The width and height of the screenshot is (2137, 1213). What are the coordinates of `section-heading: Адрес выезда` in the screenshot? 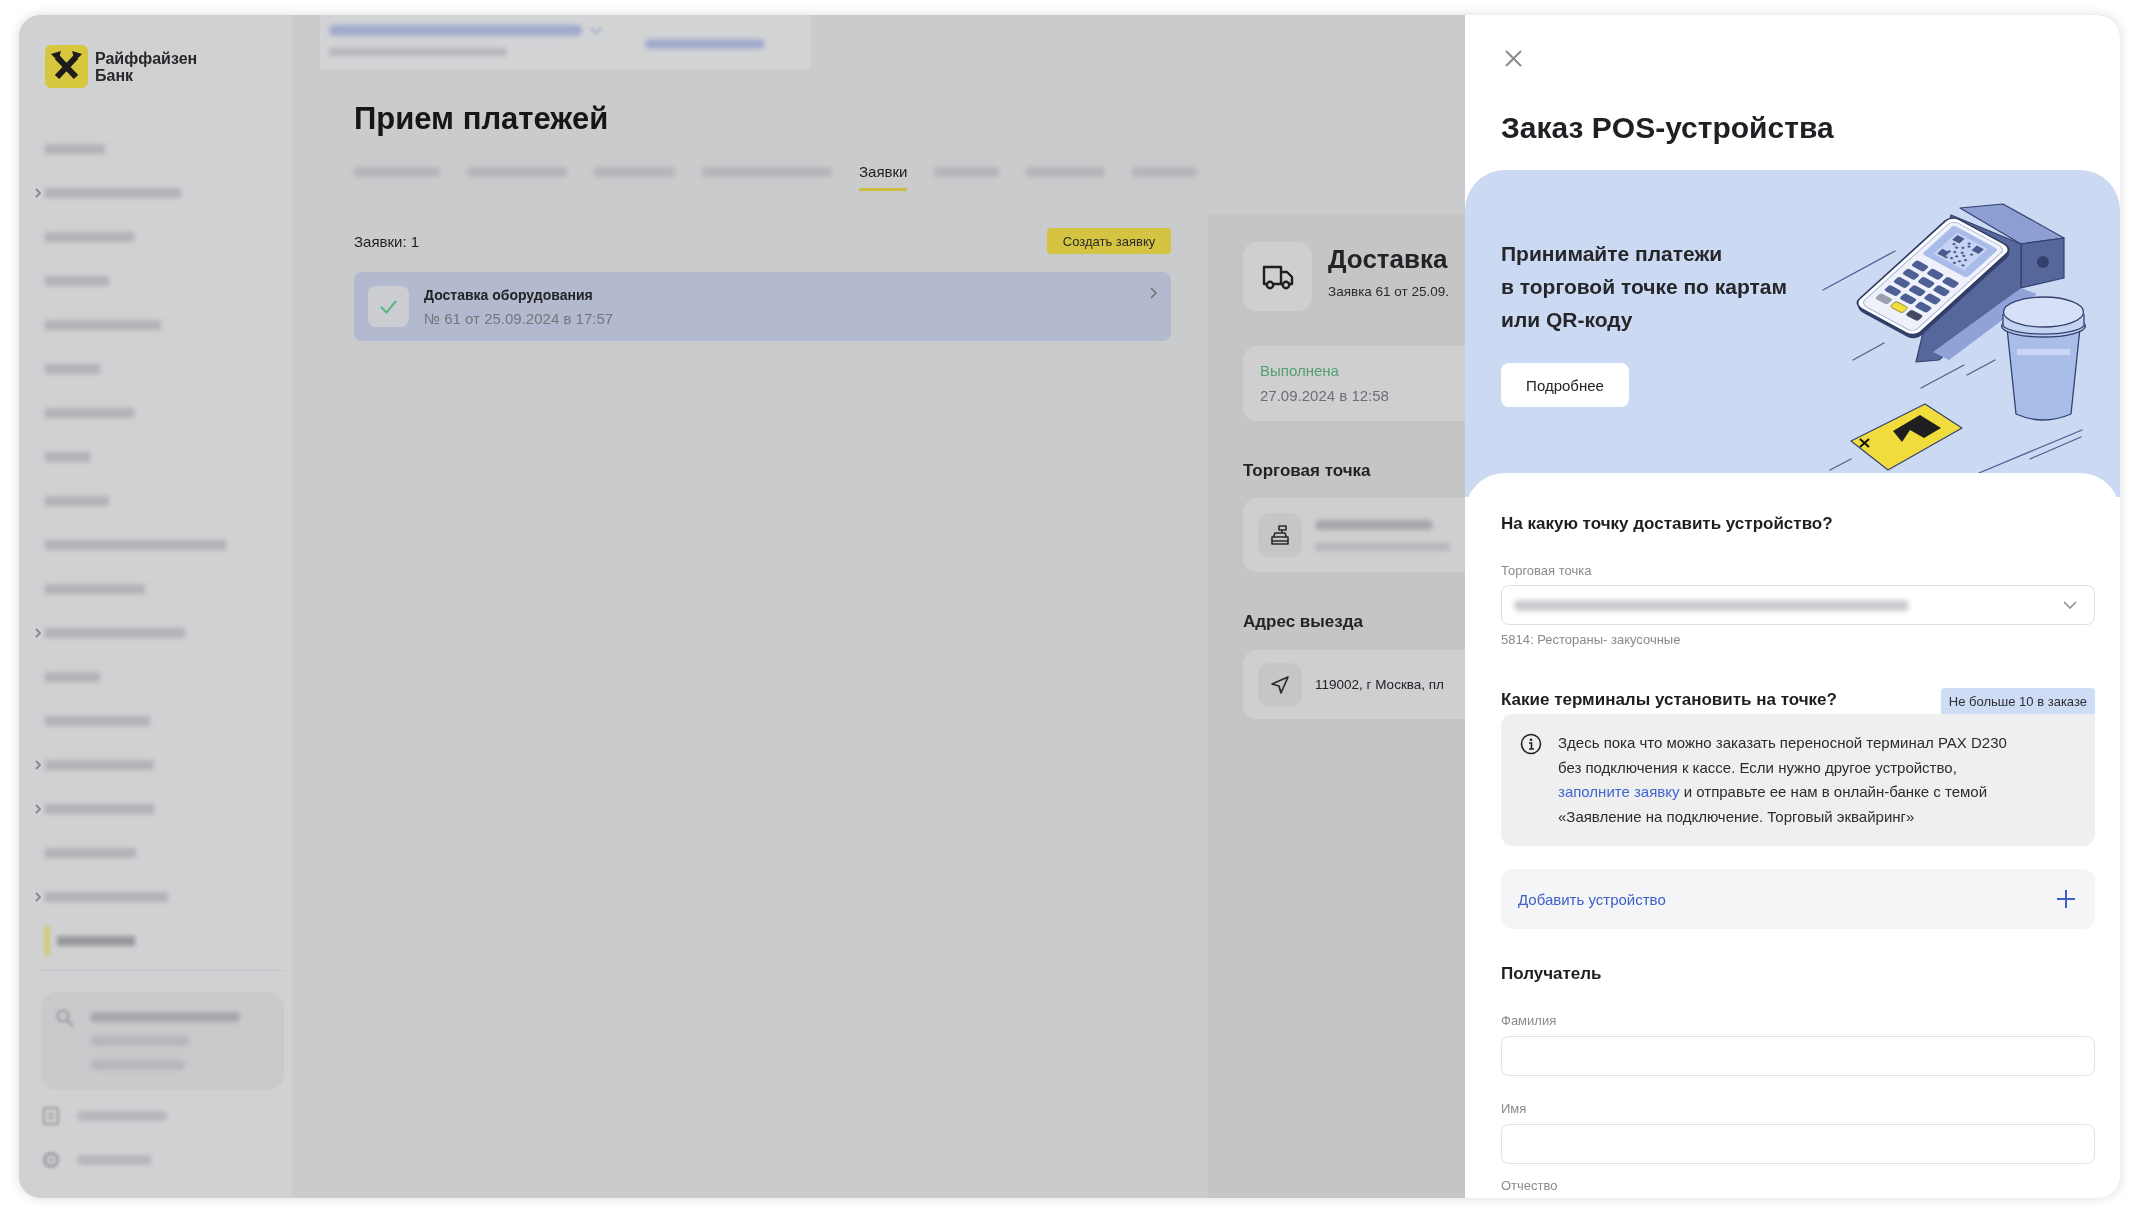 It's located at (1303, 622).